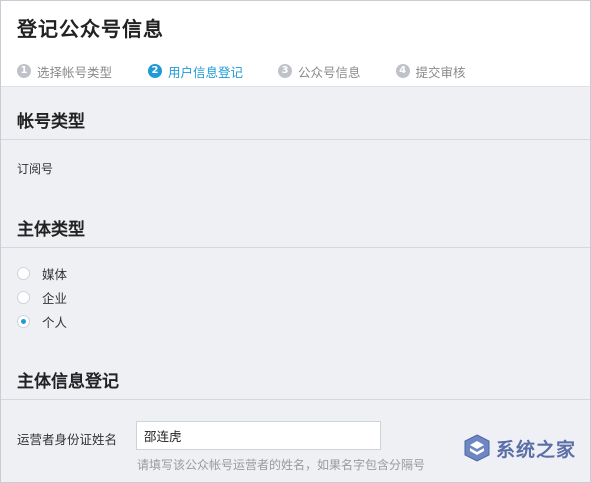  Describe the element at coordinates (55, 322) in the screenshot. I see `radio-label-individual: 个人` at that location.